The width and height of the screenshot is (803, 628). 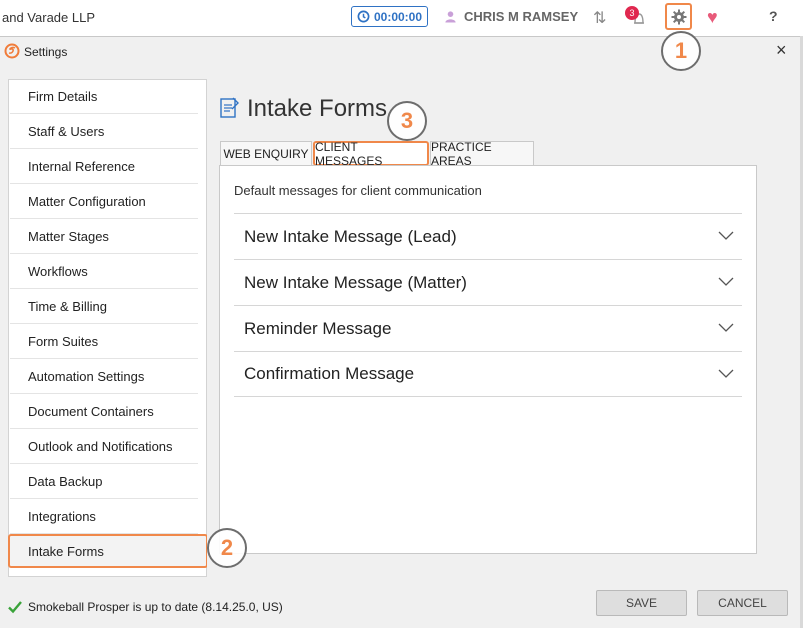 What do you see at coordinates (104, 482) in the screenshot?
I see `sidebar-item-data-backup: Data Backup` at bounding box center [104, 482].